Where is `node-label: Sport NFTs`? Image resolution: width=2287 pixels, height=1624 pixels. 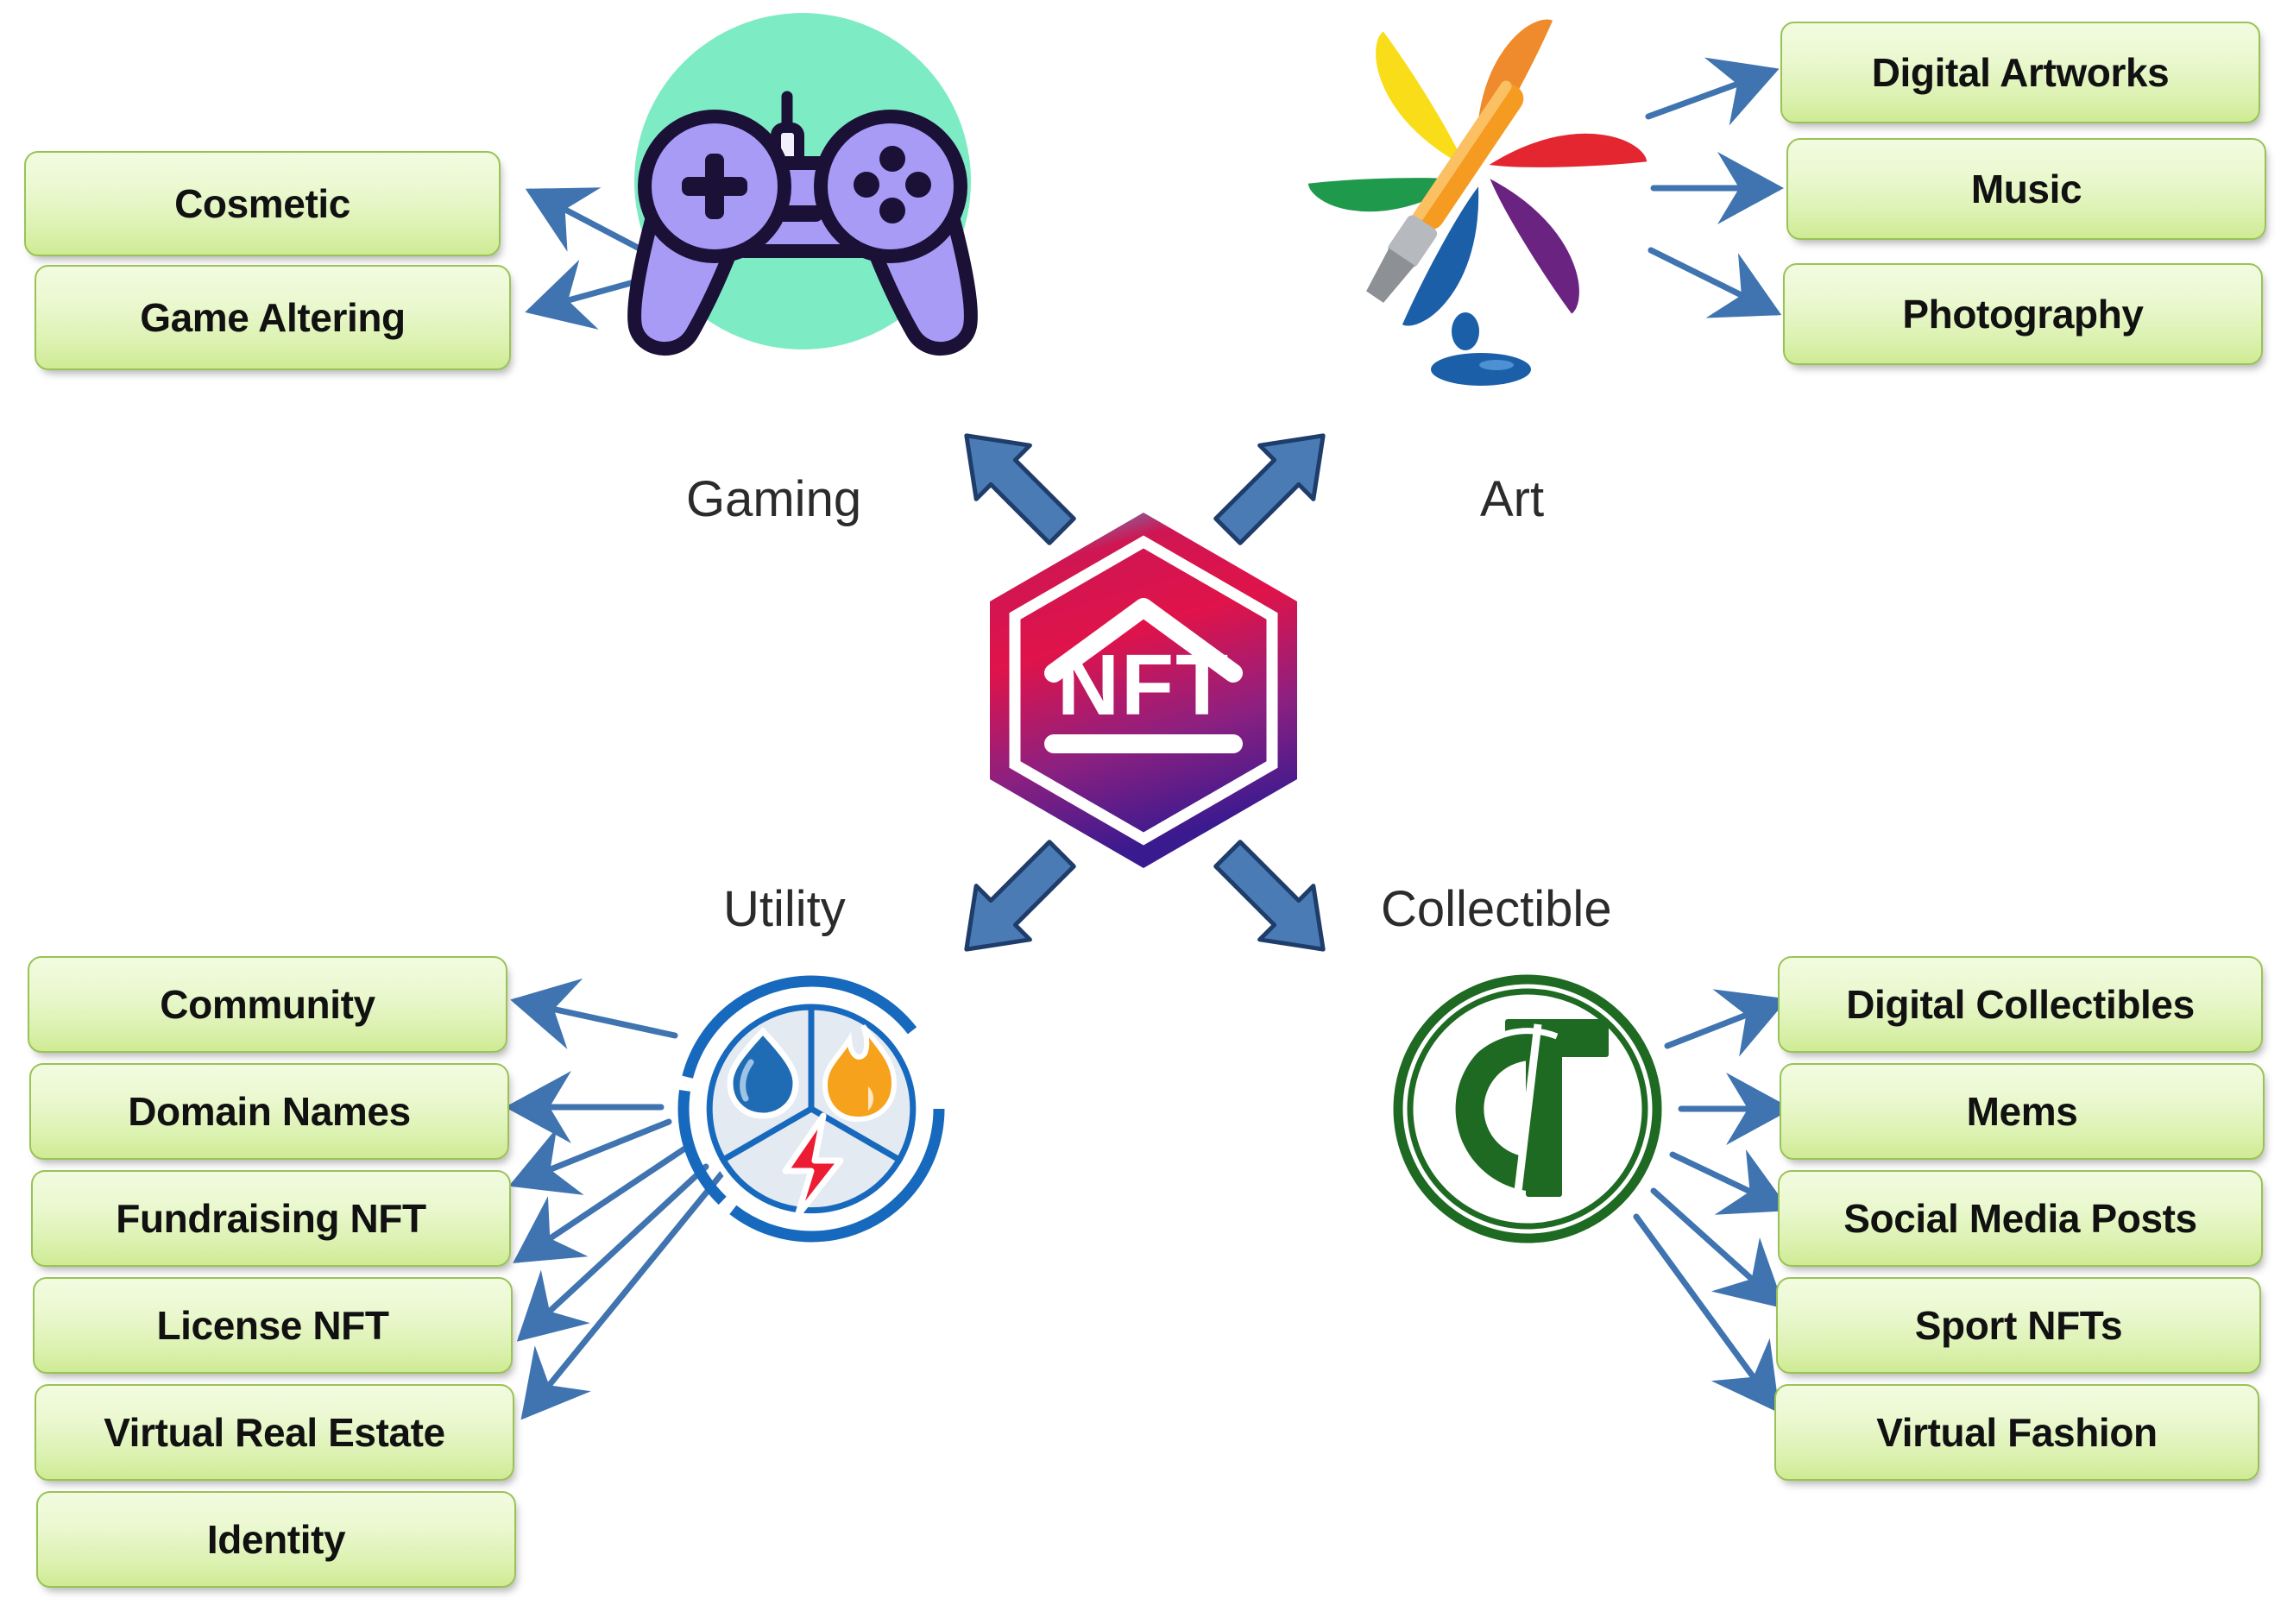
node-label: Sport NFTs is located at coordinates (2018, 1325).